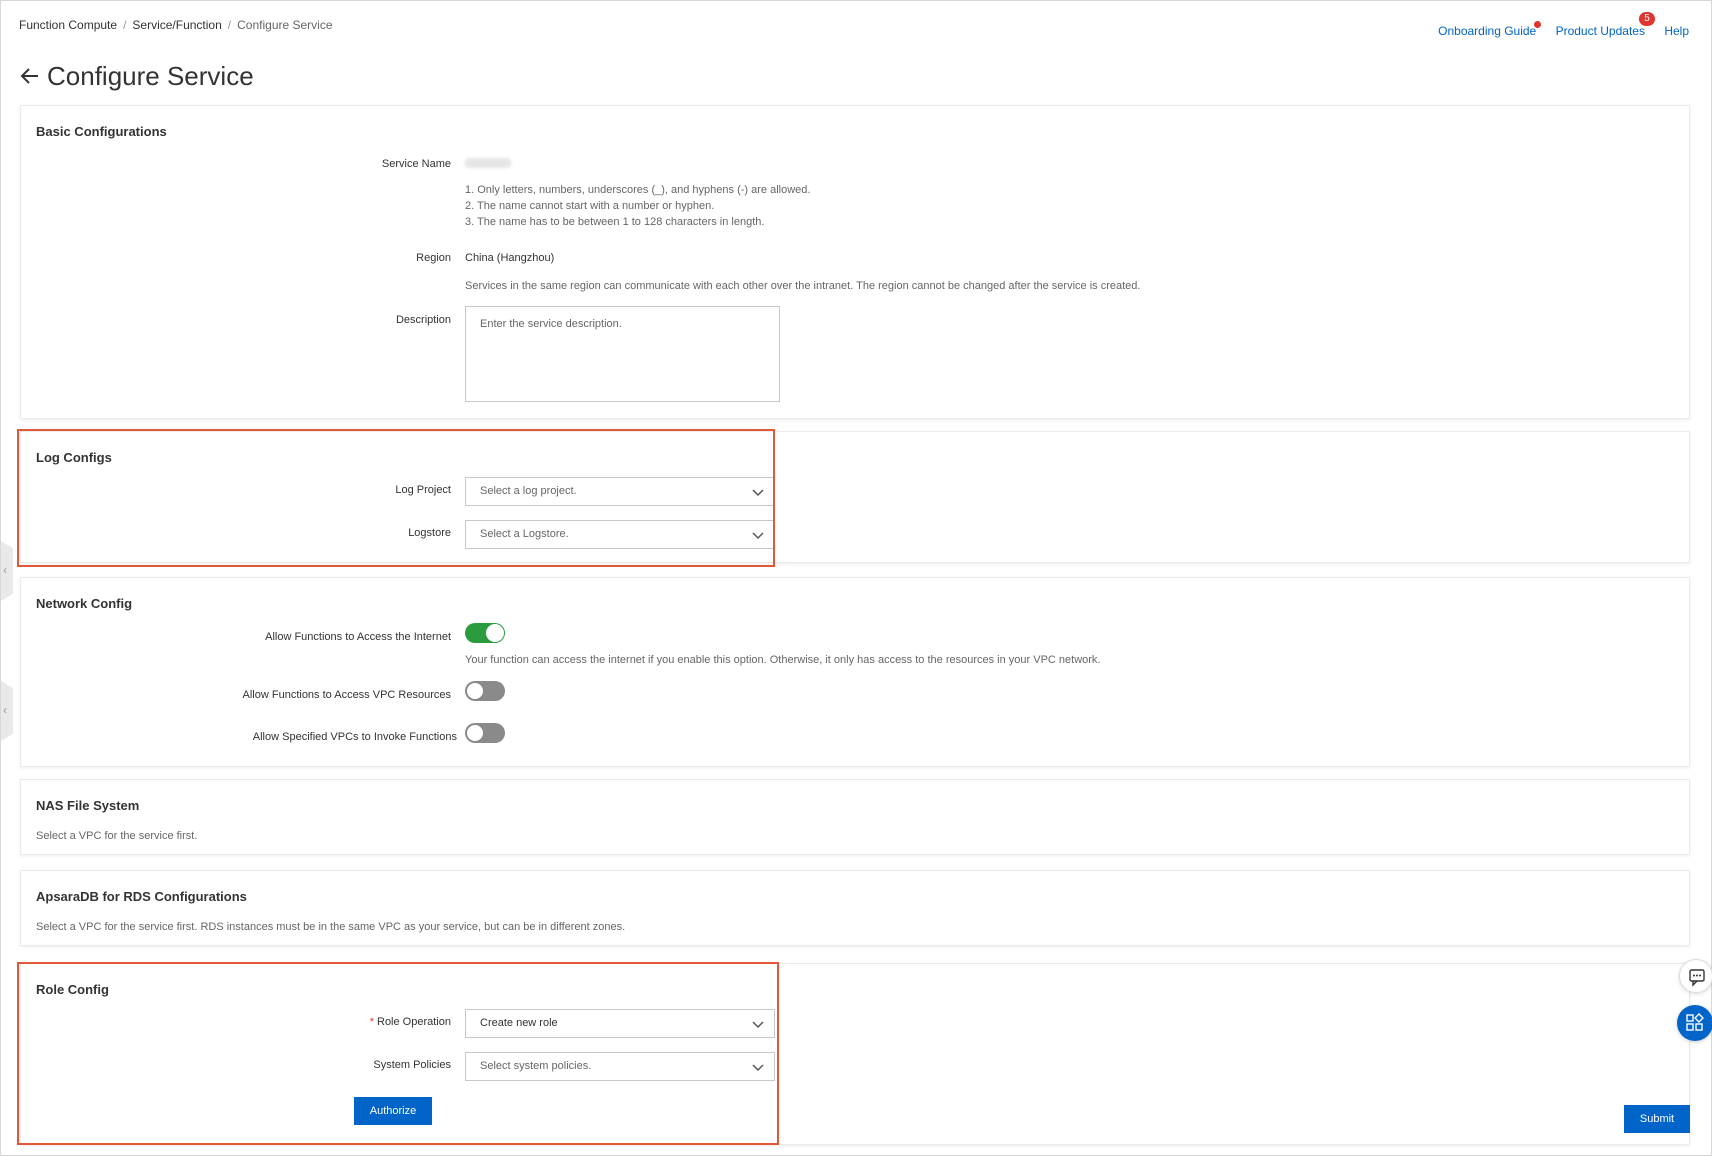  Describe the element at coordinates (101, 131) in the screenshot. I see `basic-config-title: Basic Configurations` at that location.